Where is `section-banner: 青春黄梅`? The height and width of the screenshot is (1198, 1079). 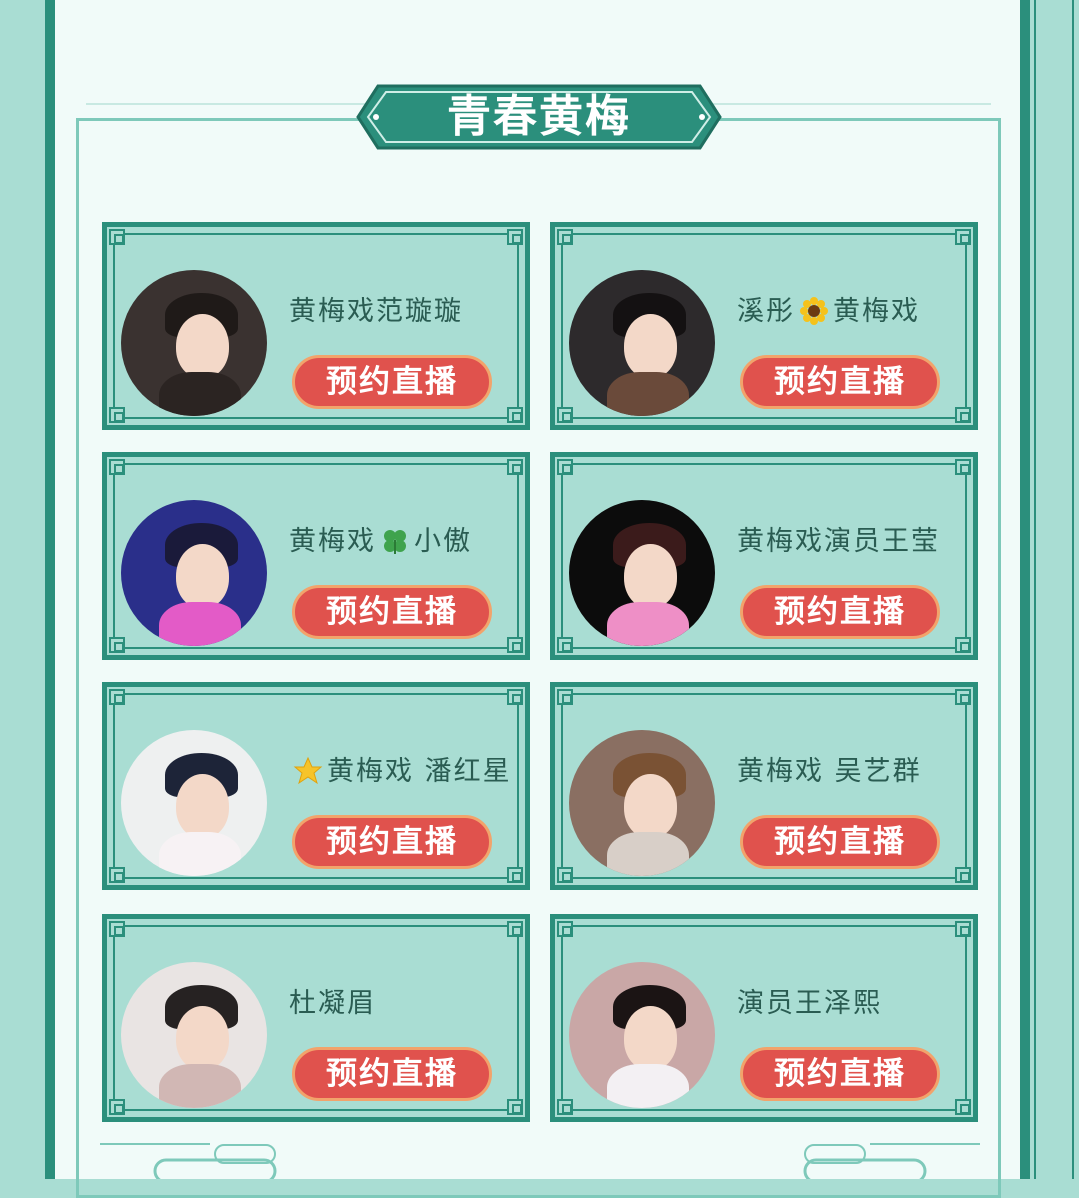 section-banner: 青春黄梅 is located at coordinates (539, 117).